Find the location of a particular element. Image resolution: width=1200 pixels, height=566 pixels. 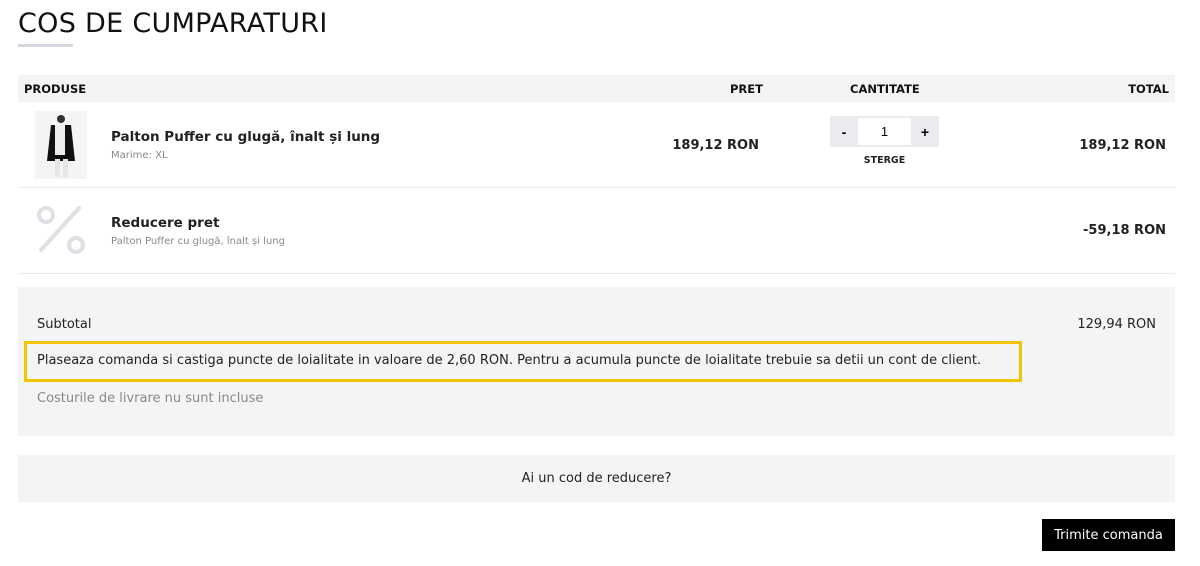

quantity-stepper: - + is located at coordinates (884, 131).